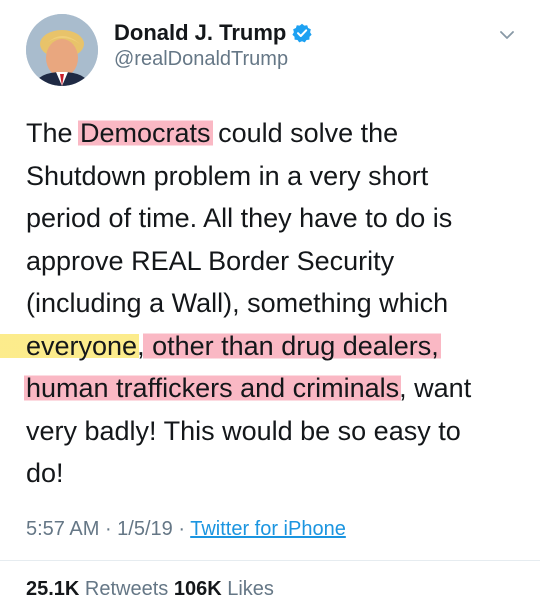 This screenshot has width=540, height=615. What do you see at coordinates (70, 345) in the screenshot?
I see `highlight-everyone: everyone` at bounding box center [70, 345].